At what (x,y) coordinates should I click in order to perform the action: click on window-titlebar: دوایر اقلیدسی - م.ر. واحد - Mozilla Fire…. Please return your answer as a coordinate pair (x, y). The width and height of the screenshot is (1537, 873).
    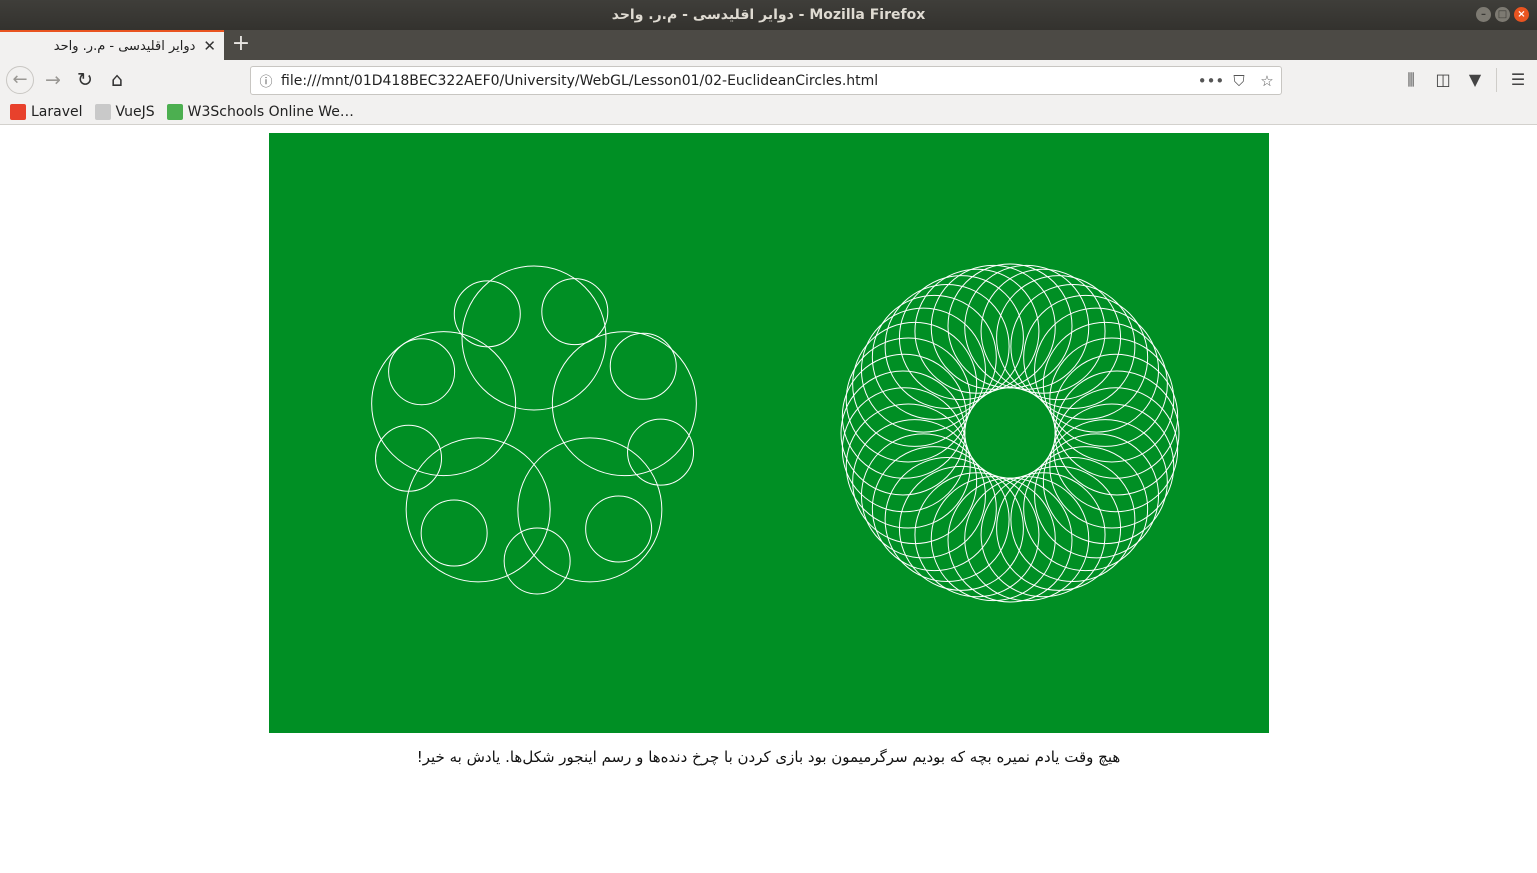
    Looking at the image, I should click on (768, 15).